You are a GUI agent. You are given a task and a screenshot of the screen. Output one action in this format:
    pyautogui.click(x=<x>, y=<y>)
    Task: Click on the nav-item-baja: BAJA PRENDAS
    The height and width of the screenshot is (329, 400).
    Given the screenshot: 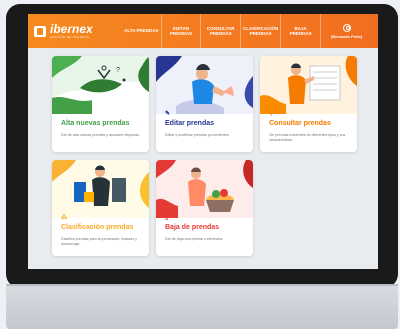 What is the action you would take?
    pyautogui.click(x=300, y=31)
    